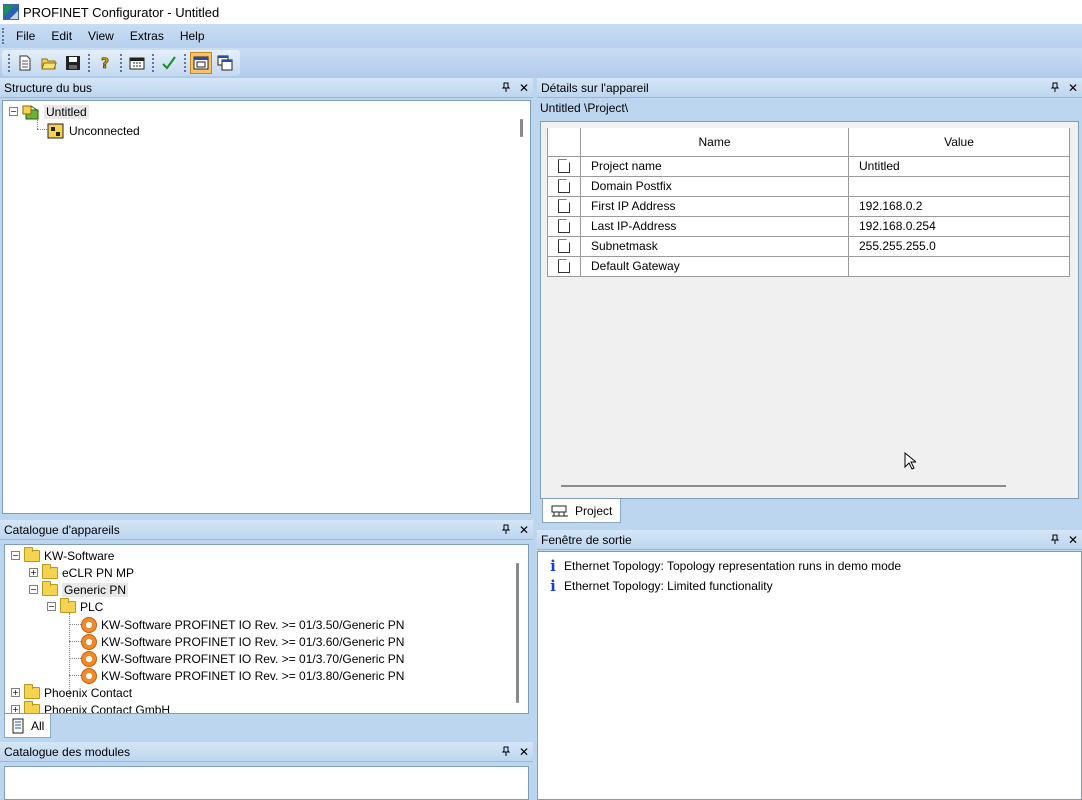 The image size is (1082, 800). Describe the element at coordinates (959, 206) in the screenshot. I see `property-value: 192.168.0.2` at that location.